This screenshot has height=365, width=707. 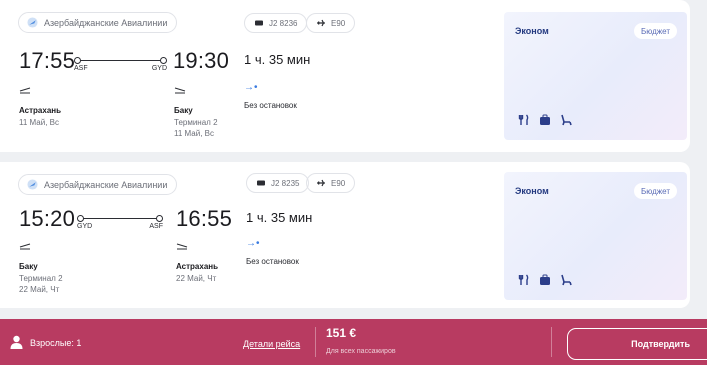 I want to click on flight-number-tag: J2 8235, so click(x=278, y=183).